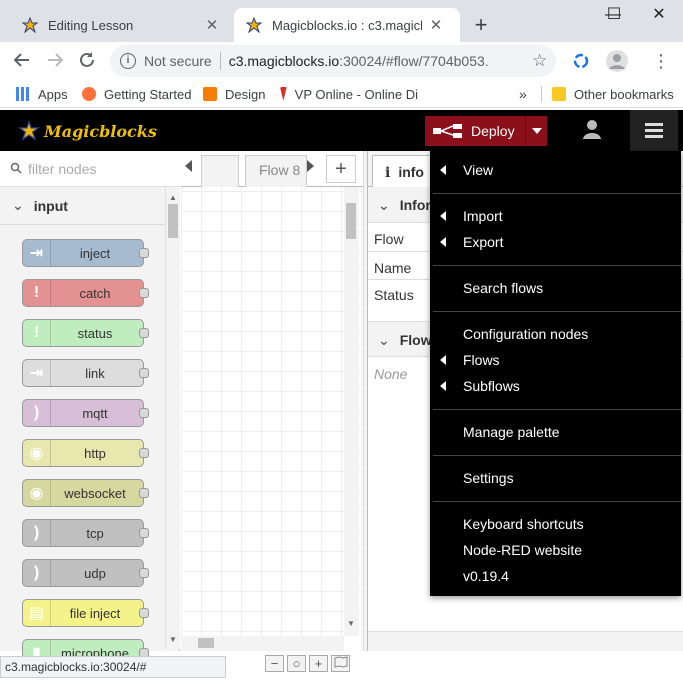  I want to click on browser-tab-magicblocks: Magicblocks.io : c3.magicblocks ✕, so click(347, 25).